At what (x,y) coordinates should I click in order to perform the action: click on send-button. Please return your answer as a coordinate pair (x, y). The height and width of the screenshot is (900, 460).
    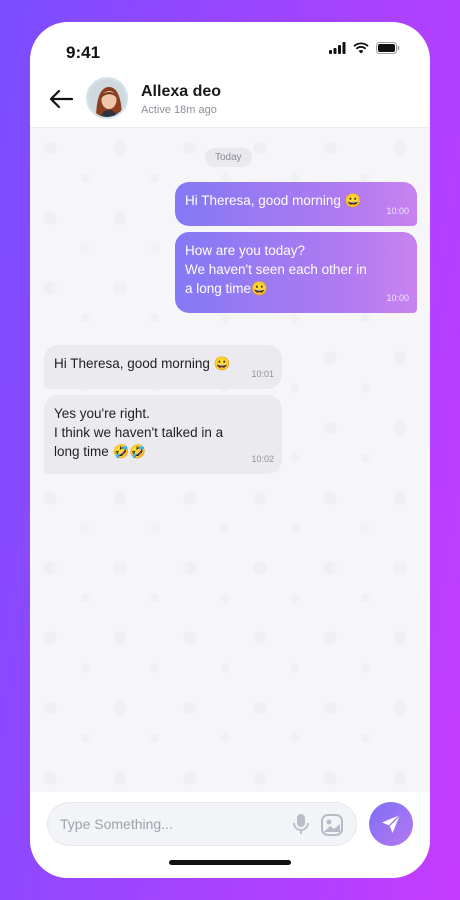
    Looking at the image, I should click on (391, 824).